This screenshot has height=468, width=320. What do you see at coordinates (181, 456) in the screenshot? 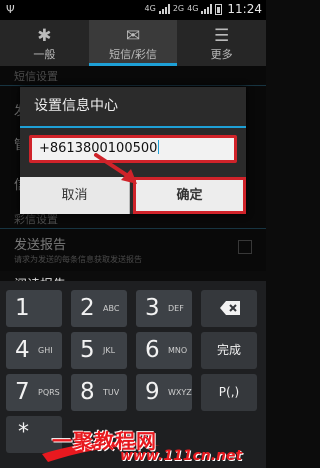
I see `watermark-url: www.111cn.net` at bounding box center [181, 456].